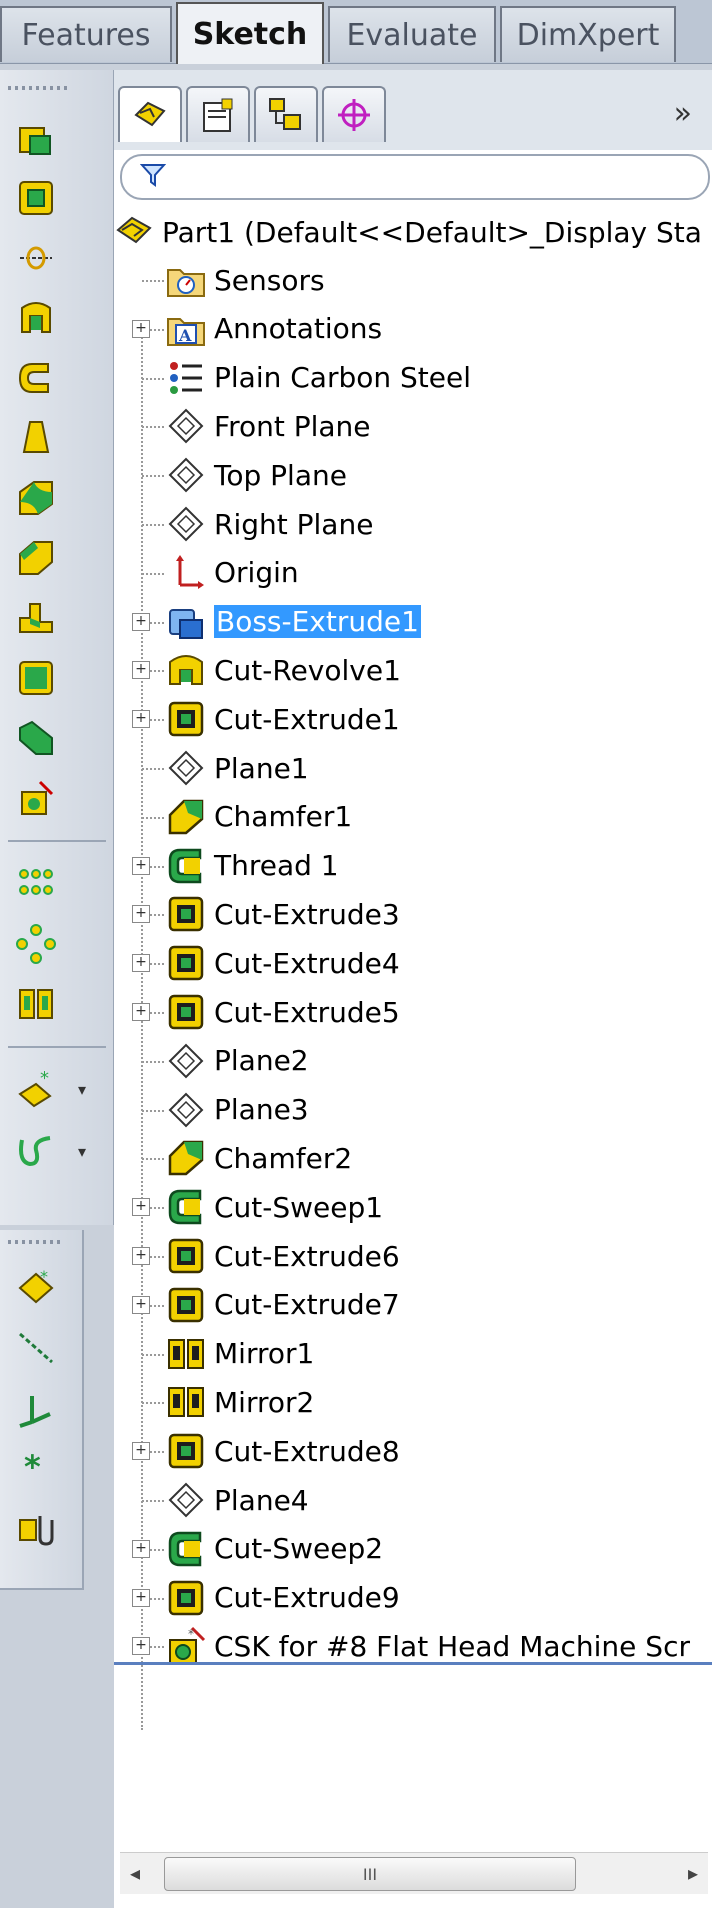 The width and height of the screenshot is (712, 1908). Describe the element at coordinates (36, 1468) in the screenshot. I see `point-tool-icon: *` at that location.